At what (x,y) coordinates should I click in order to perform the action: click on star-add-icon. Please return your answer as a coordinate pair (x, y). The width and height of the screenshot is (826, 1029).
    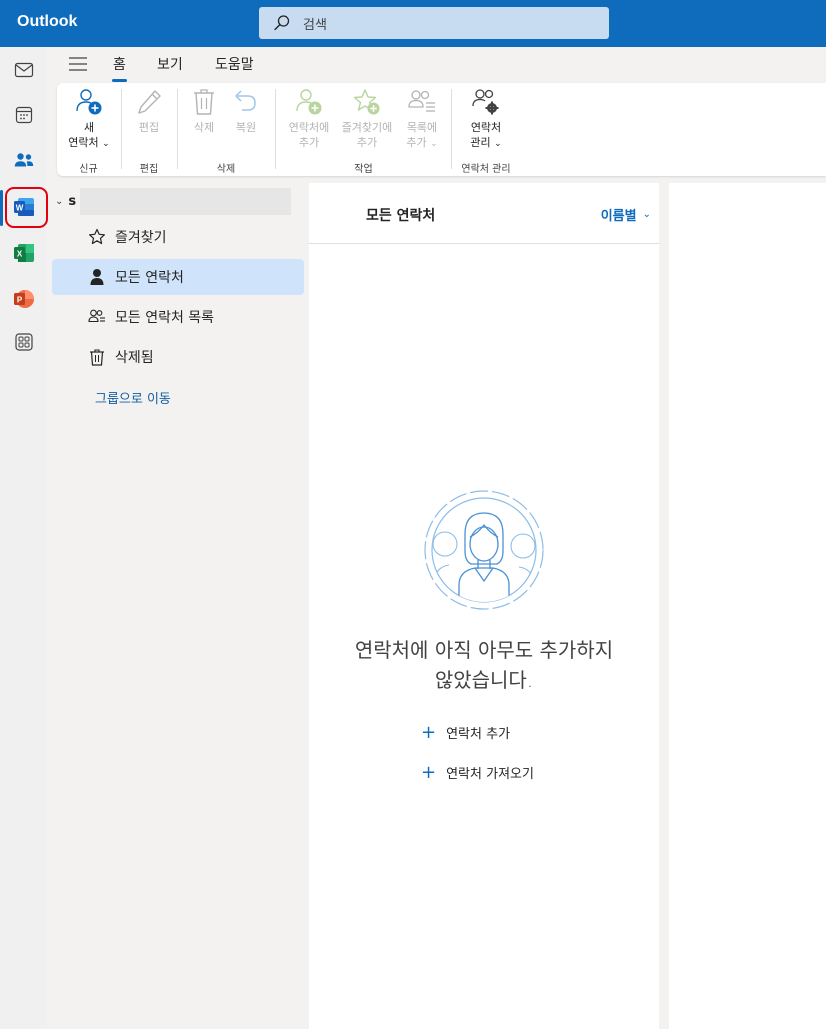
    Looking at the image, I should click on (366, 102).